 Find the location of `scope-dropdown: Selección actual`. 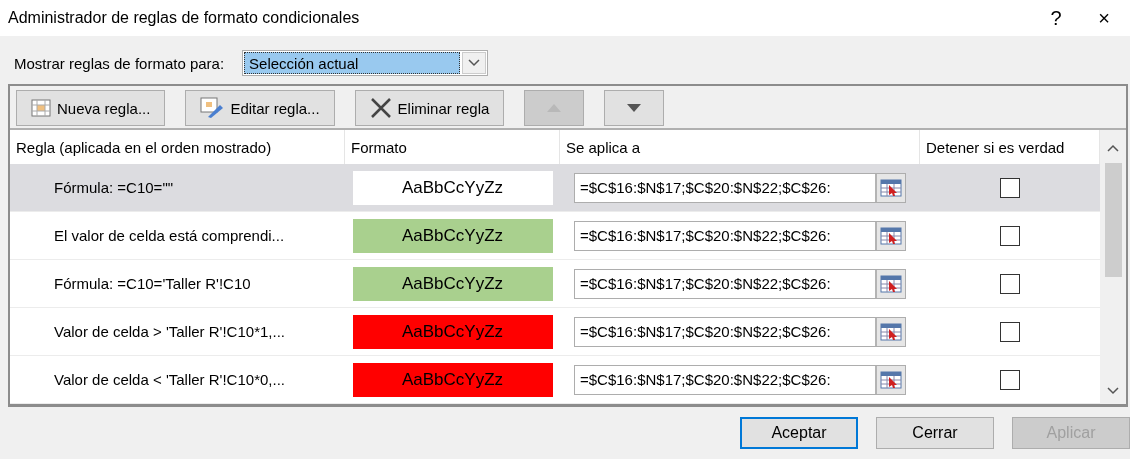

scope-dropdown: Selección actual is located at coordinates (365, 63).